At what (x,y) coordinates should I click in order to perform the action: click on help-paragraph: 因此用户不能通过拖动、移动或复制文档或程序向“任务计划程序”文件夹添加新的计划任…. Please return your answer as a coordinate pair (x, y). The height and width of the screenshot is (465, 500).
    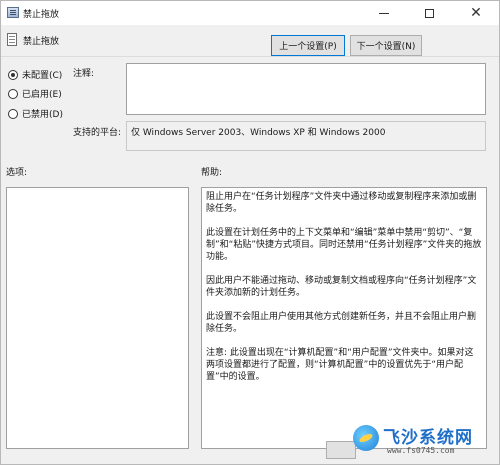
    Looking at the image, I should click on (341, 287).